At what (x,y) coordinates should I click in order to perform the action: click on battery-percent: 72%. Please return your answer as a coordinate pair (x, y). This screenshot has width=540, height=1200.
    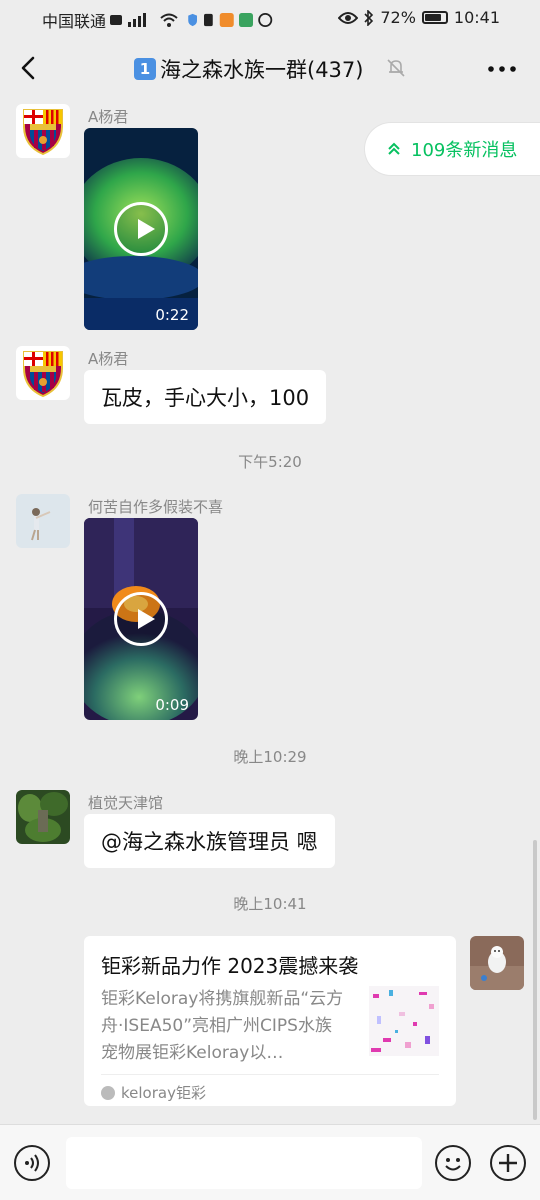
    Looking at the image, I should click on (398, 17).